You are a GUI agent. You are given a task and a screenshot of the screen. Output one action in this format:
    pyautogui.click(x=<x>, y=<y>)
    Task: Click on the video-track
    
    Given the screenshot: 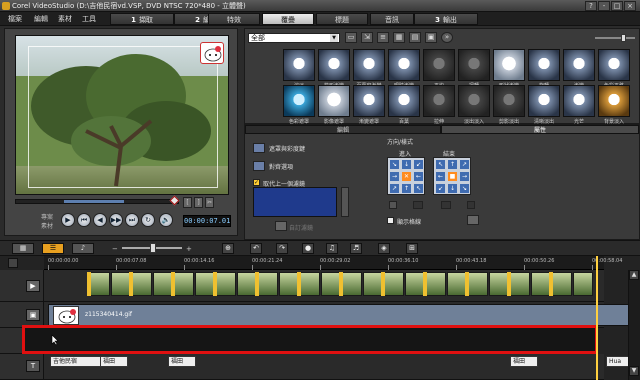 What is the action you would take?
    pyautogui.click(x=324, y=286)
    